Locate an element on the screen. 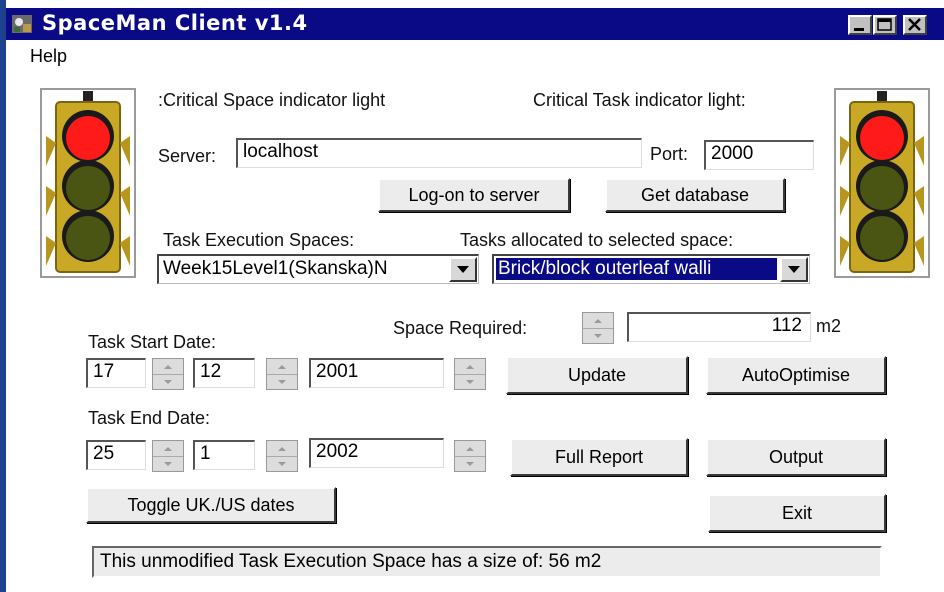 Image resolution: width=944 pixels, height=592 pixels. start-year-spinner is located at coordinates (470, 374).